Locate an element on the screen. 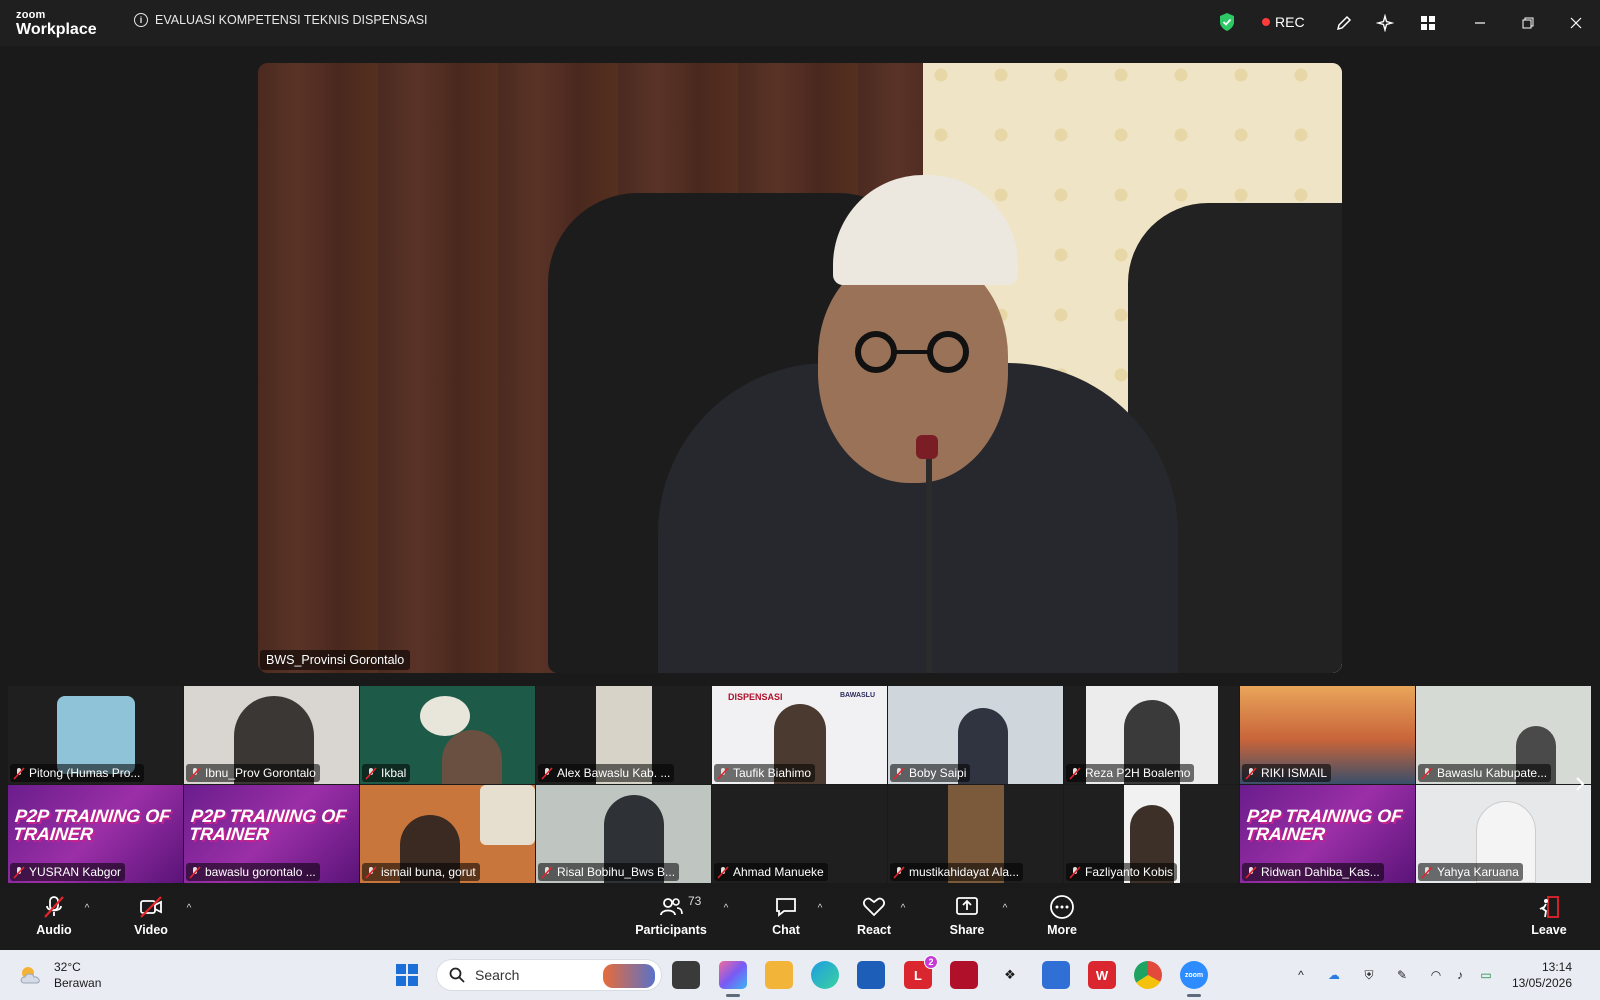 The width and height of the screenshot is (1600, 1000). leave-button: Leave is located at coordinates (1549, 920).